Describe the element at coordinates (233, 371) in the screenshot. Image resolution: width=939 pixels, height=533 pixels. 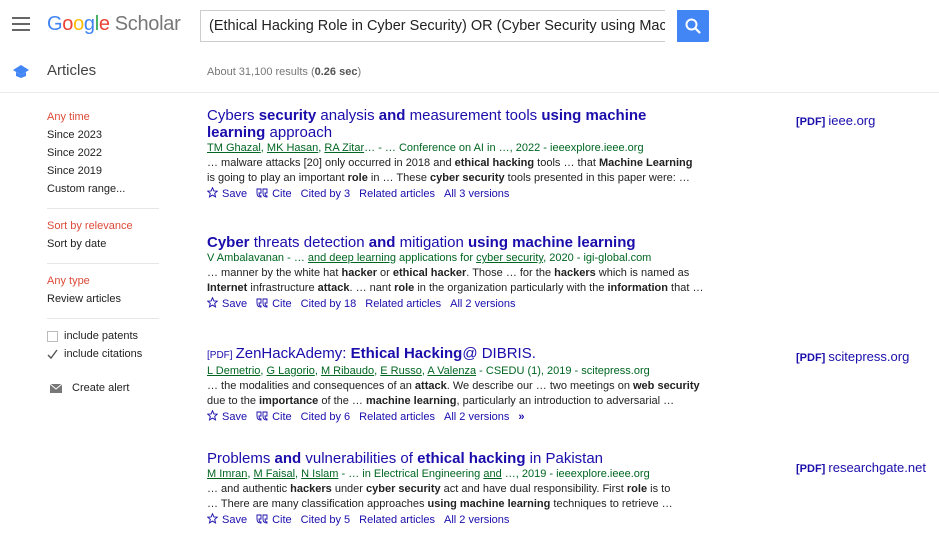
I see `author-segment: L Demetrio` at that location.